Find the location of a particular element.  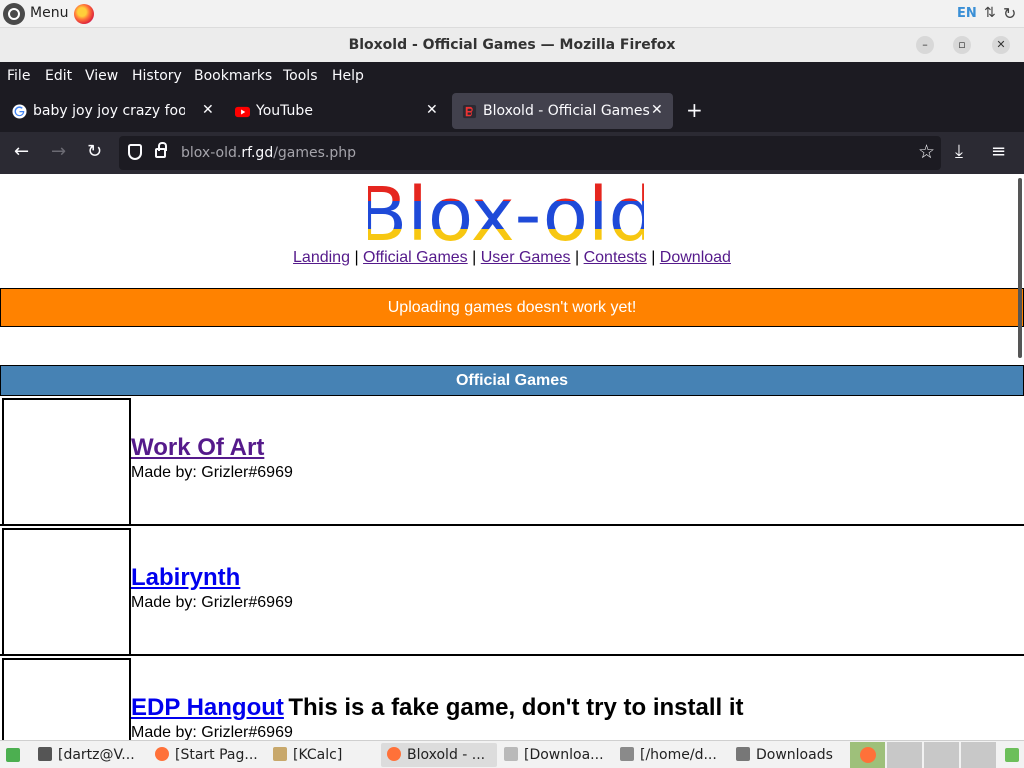

nav-link-official-games: Official Games is located at coordinates (415, 257).